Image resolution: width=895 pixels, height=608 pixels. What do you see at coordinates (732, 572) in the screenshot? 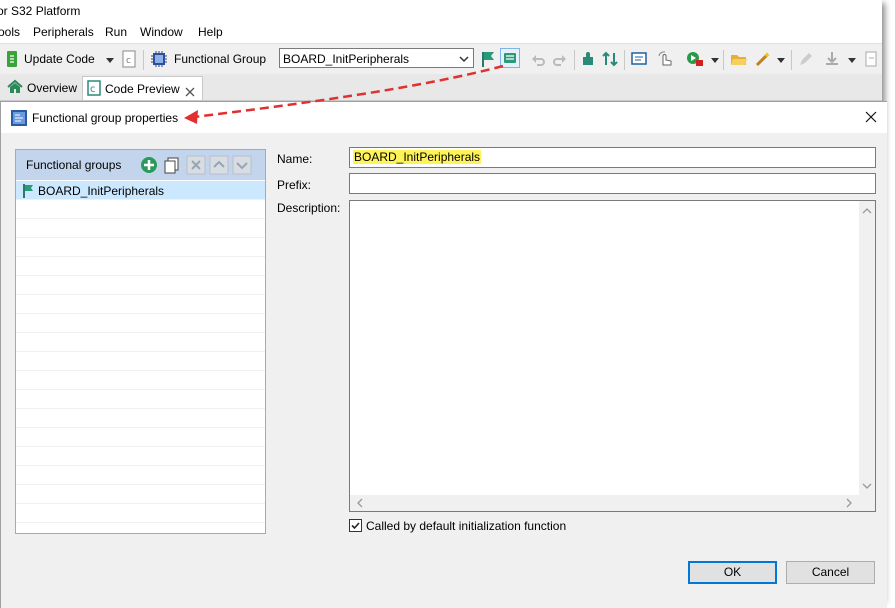
I see `ok-button: OK` at bounding box center [732, 572].